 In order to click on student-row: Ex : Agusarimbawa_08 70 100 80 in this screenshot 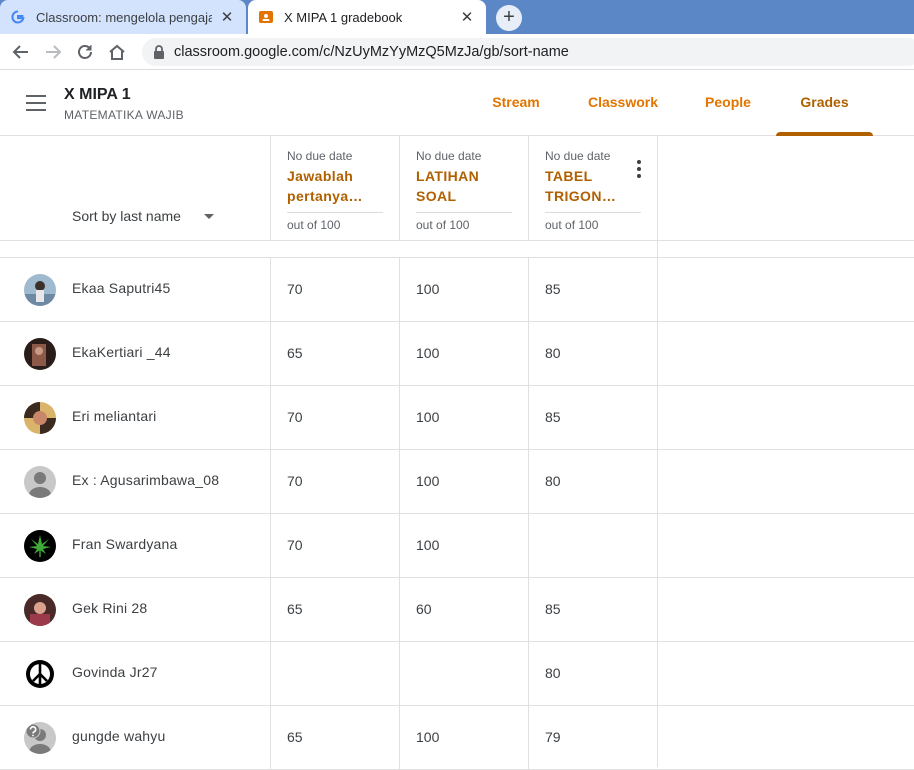, I will do `click(457, 482)`.